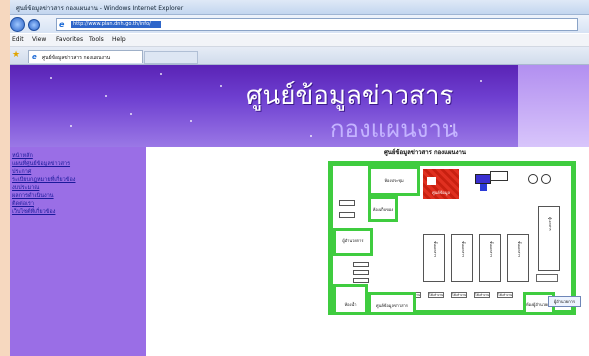  What do you see at coordinates (33, 196) in the screenshot?
I see `sidebar-link-results: ผลการดำเนินงาน` at bounding box center [33, 196].